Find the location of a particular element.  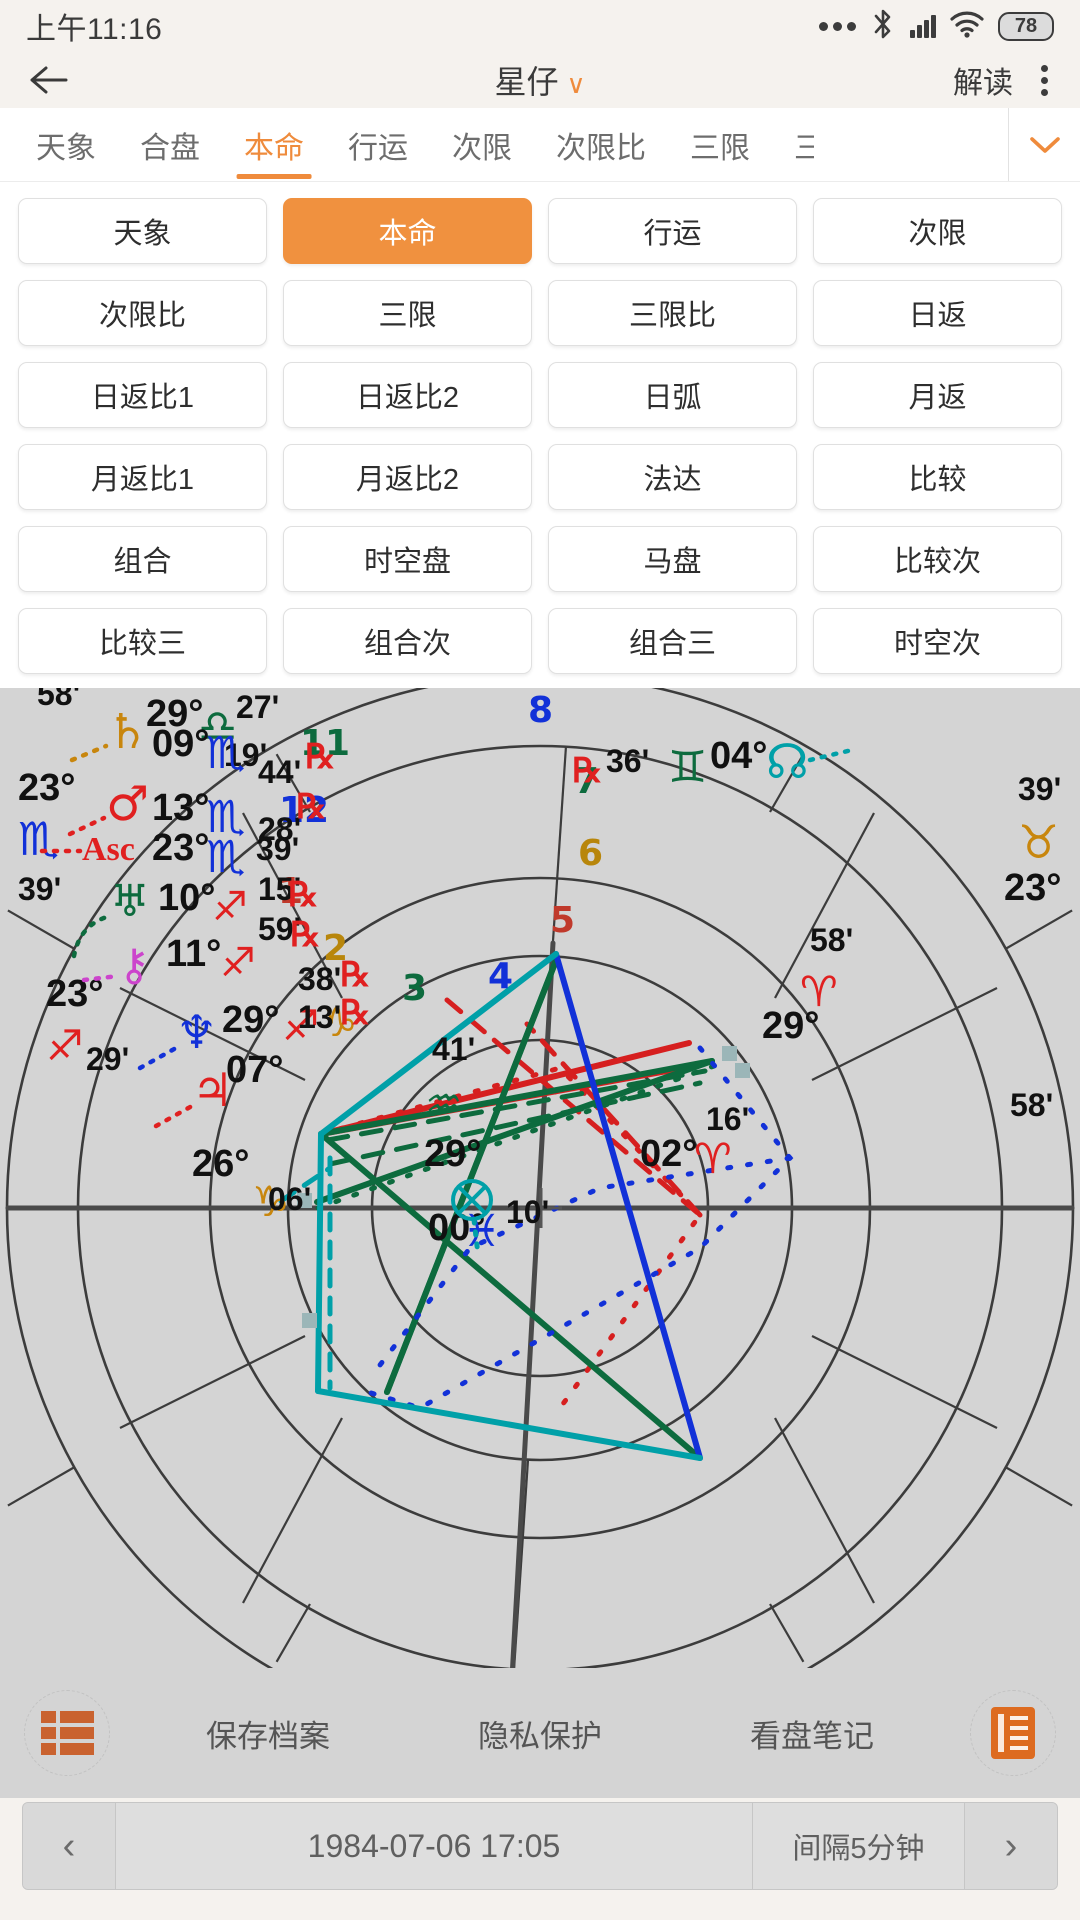

house-number-4: 4 is located at coordinates (500, 976).